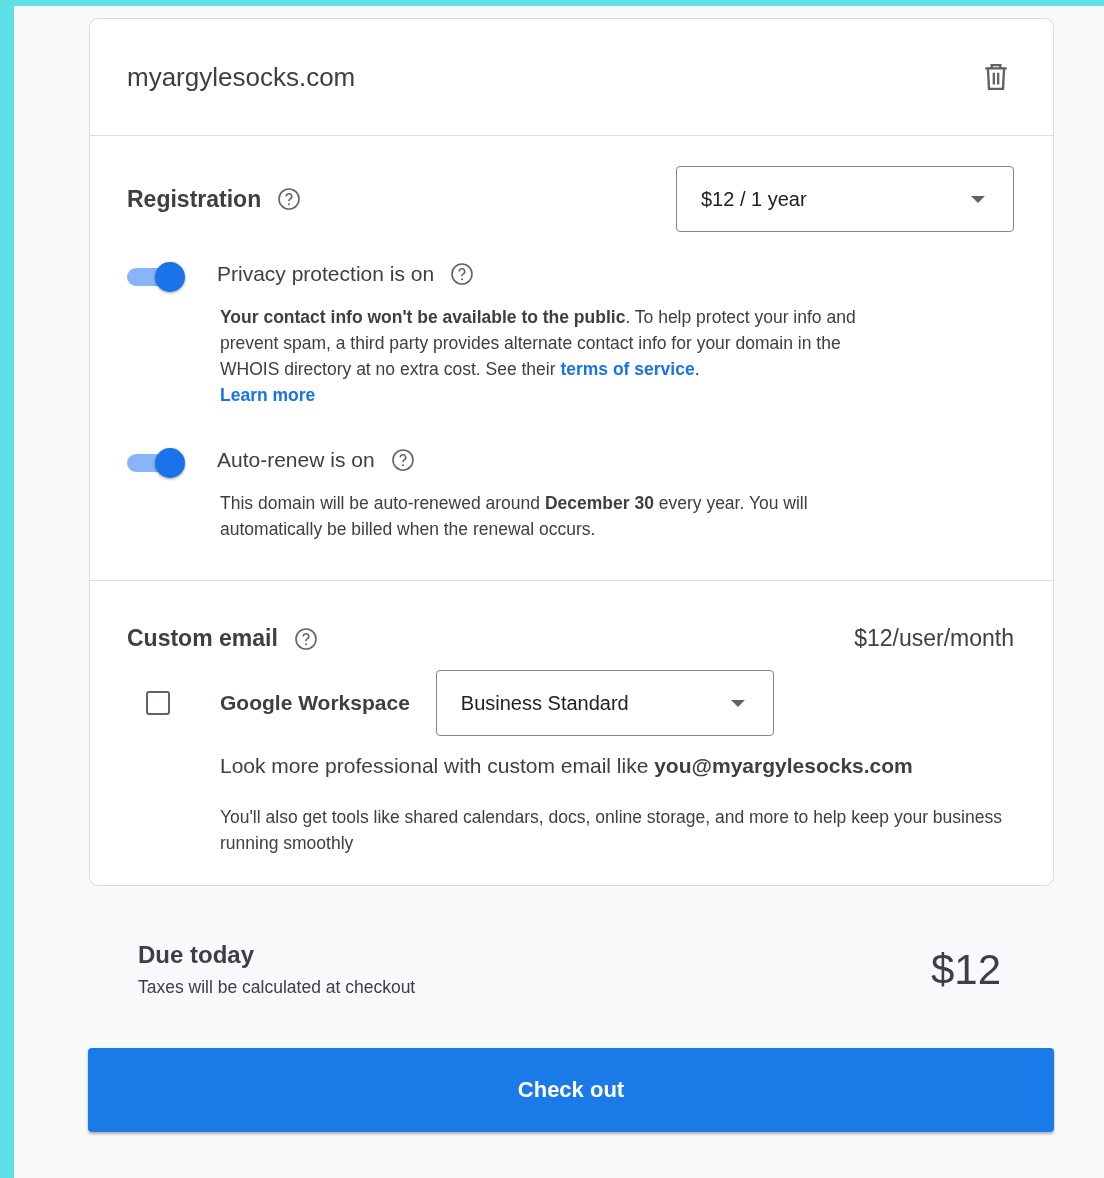 Image resolution: width=1104 pixels, height=1178 pixels. Describe the element at coordinates (296, 460) in the screenshot. I see `option-title: Auto-renew is on` at that location.